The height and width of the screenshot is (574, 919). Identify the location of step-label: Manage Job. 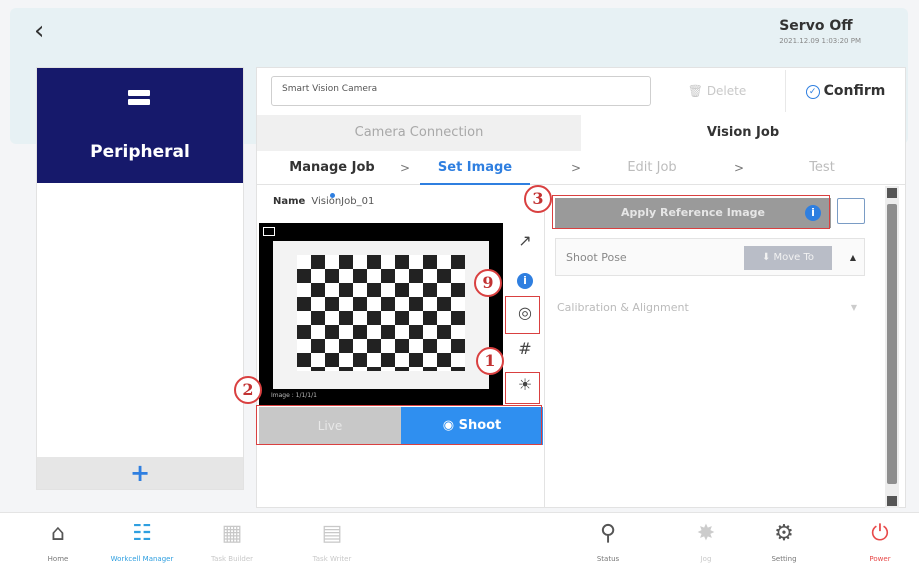
(332, 167).